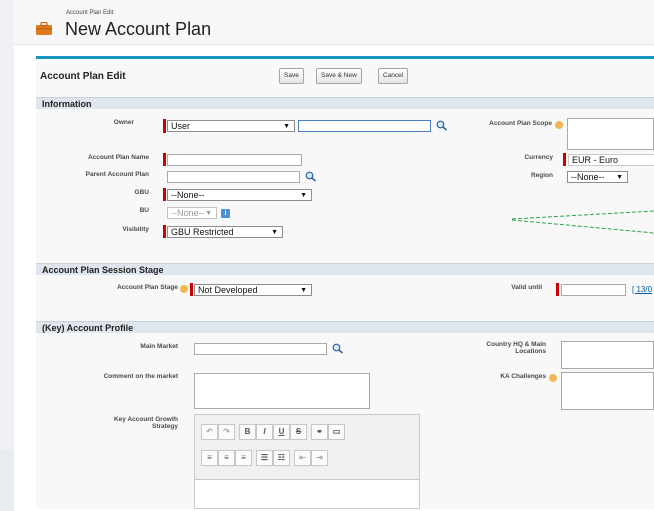 The height and width of the screenshot is (511, 654). What do you see at coordinates (291, 76) in the screenshot?
I see `save-button: Save` at bounding box center [291, 76].